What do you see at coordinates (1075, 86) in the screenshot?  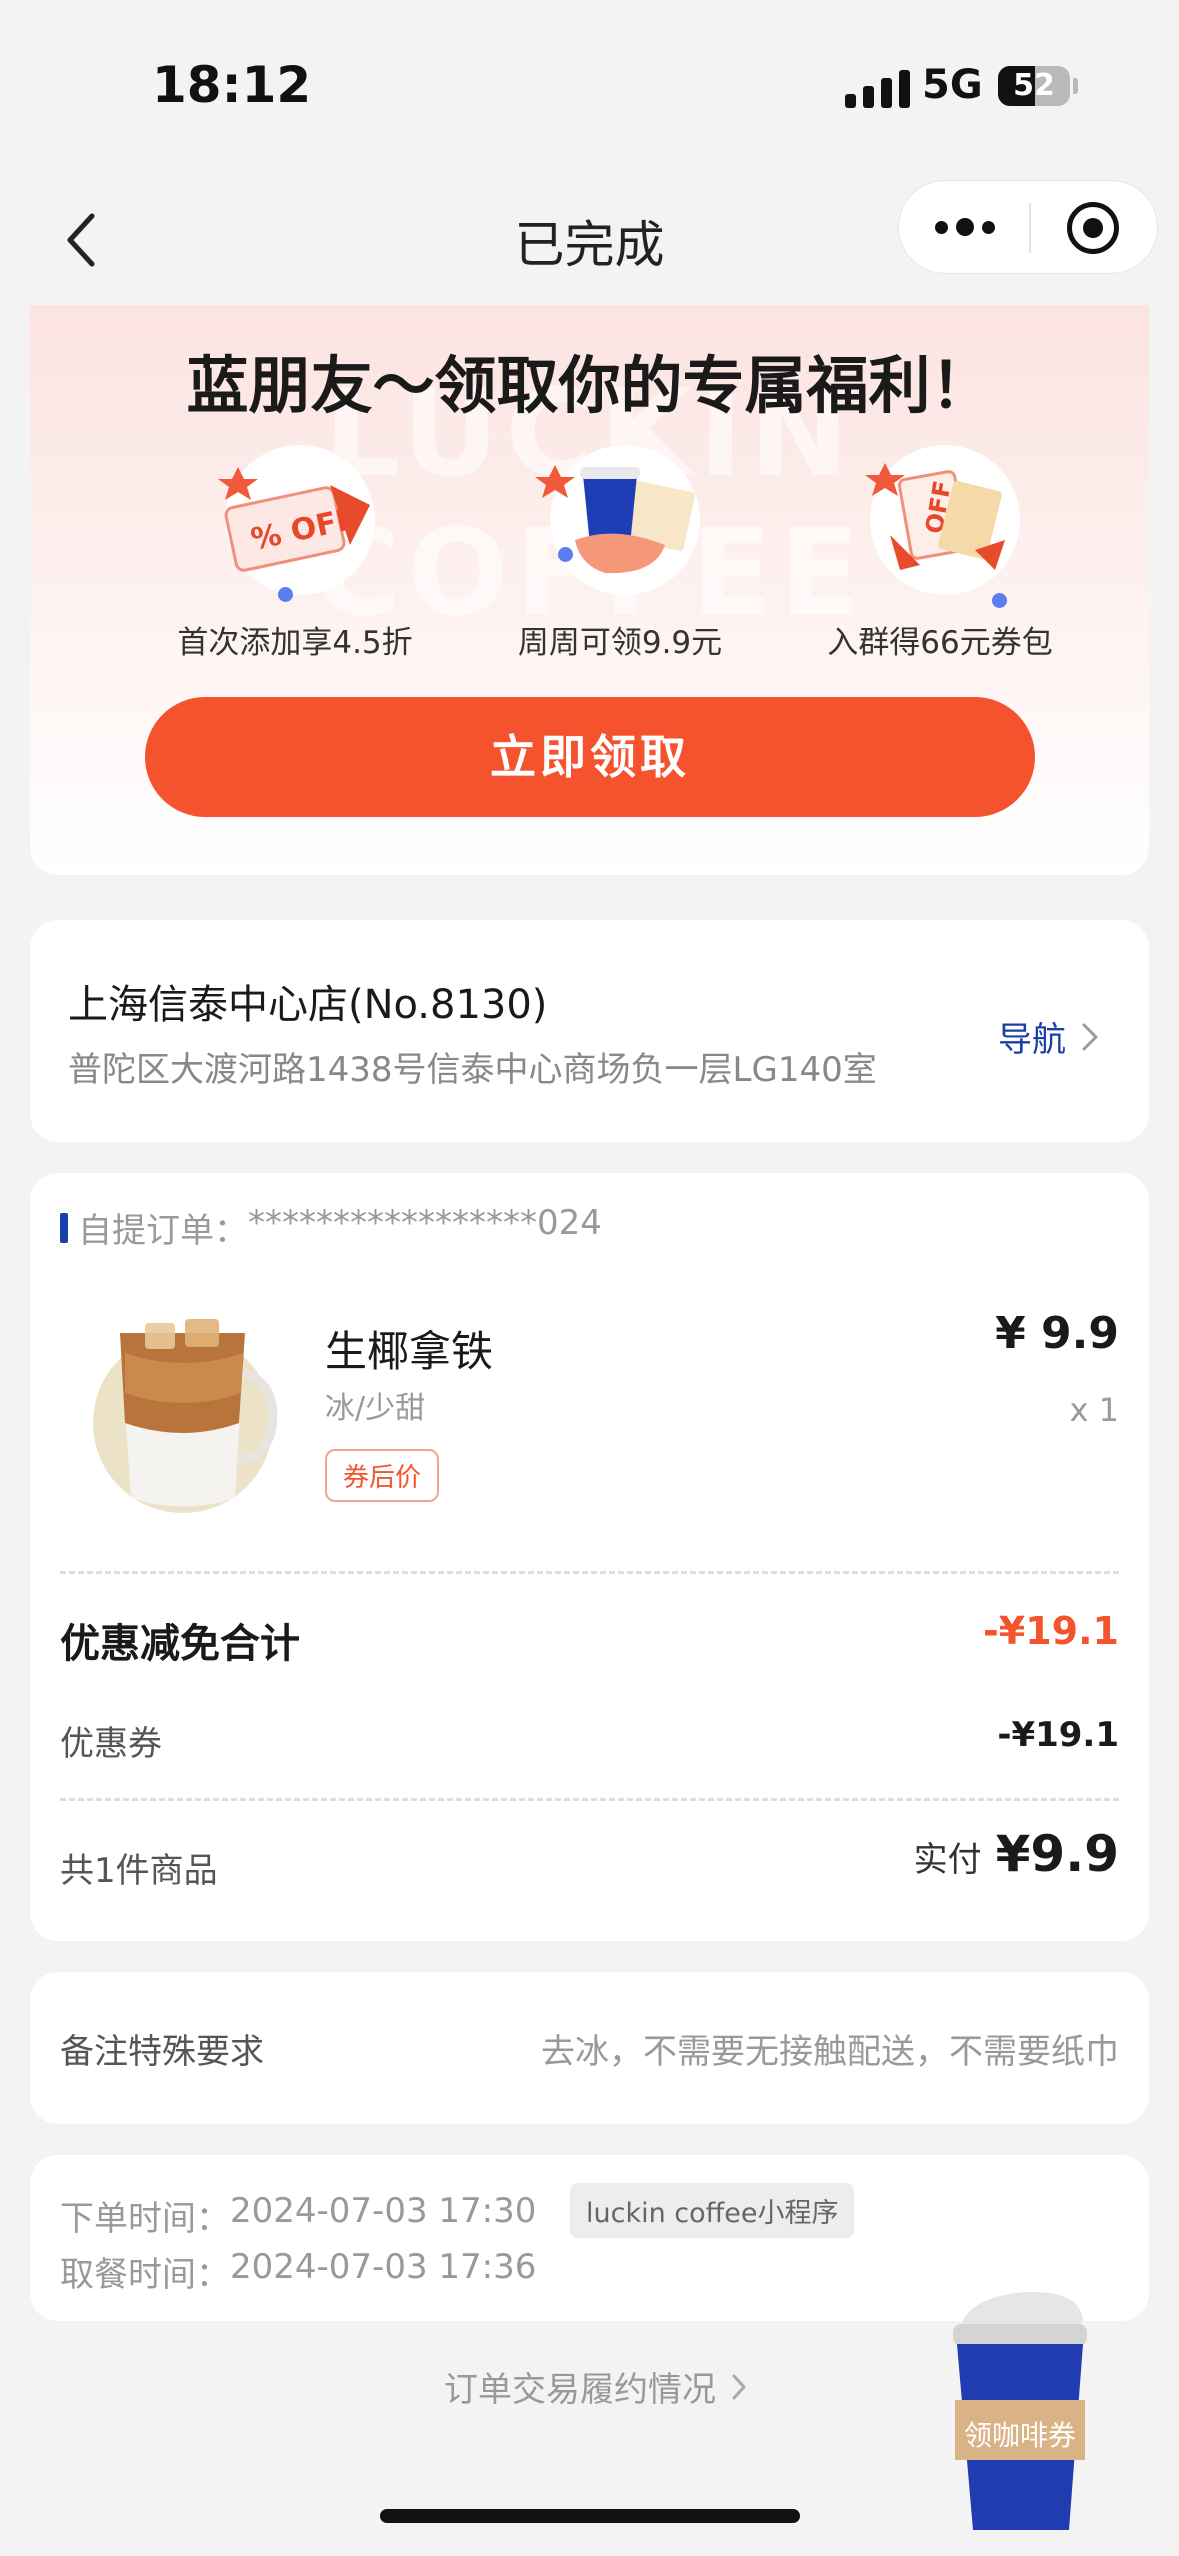 I see `battery-tip` at bounding box center [1075, 86].